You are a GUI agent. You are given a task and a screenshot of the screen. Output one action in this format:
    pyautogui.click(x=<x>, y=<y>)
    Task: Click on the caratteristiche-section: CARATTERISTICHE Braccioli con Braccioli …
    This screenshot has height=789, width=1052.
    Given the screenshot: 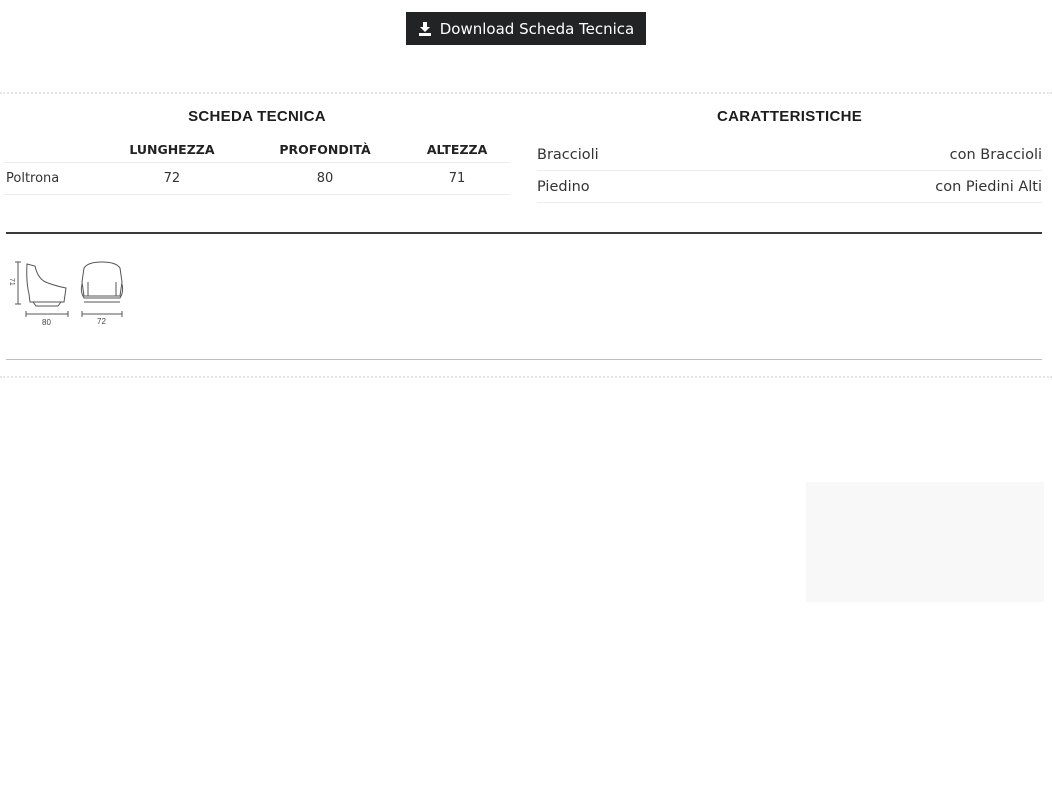 What is the action you would take?
    pyautogui.click(x=789, y=154)
    